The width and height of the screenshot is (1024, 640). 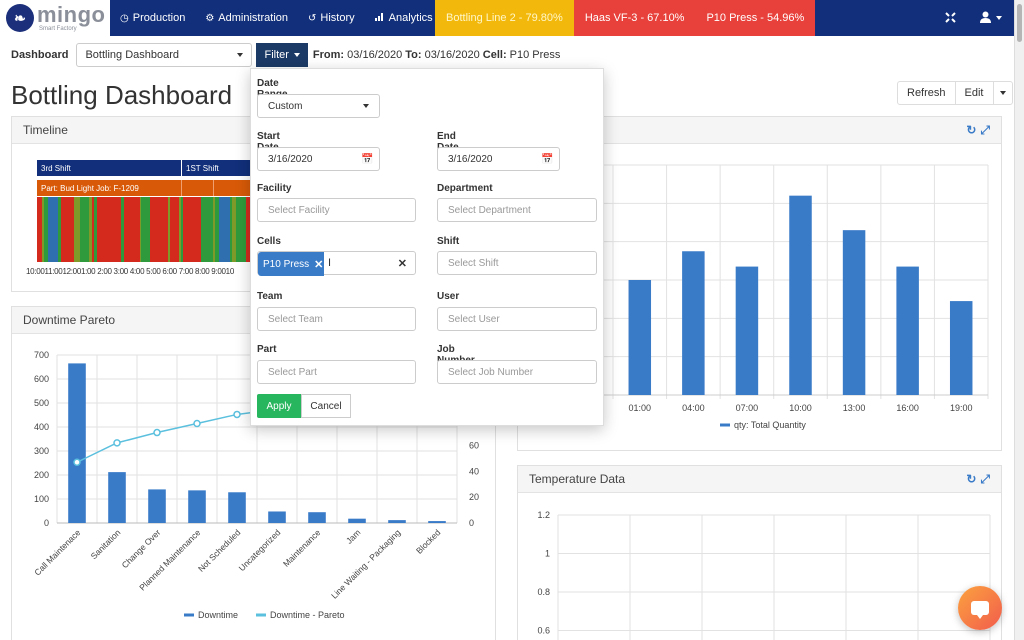 What do you see at coordinates (474, 497) in the screenshot?
I see `y2-tick-label: 20` at bounding box center [474, 497].